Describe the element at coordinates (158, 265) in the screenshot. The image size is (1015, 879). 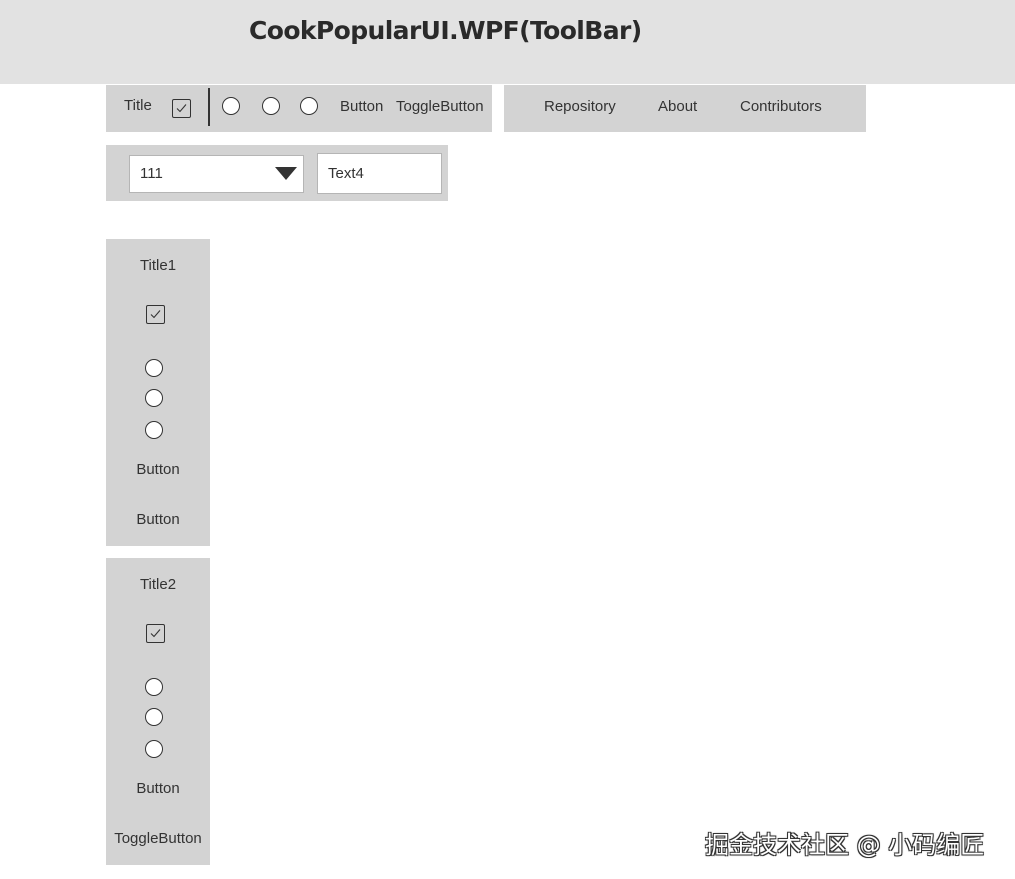
I see `vtoolbar1-title: Title1` at that location.